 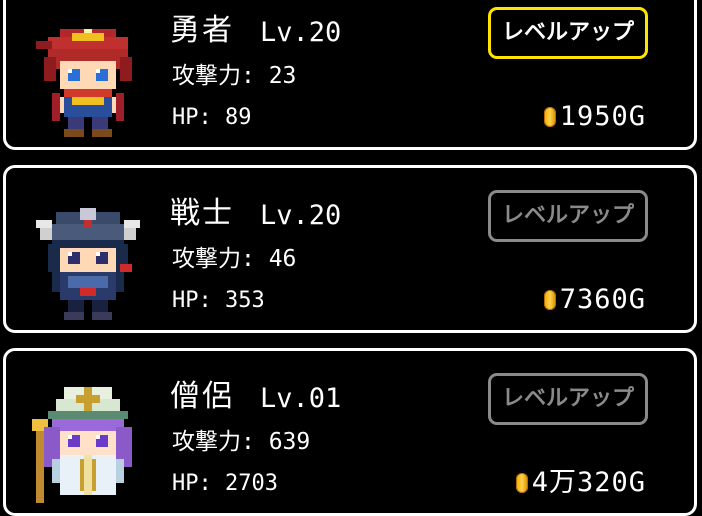 I want to click on gold-cost-value: 7360G, so click(x=602, y=299).